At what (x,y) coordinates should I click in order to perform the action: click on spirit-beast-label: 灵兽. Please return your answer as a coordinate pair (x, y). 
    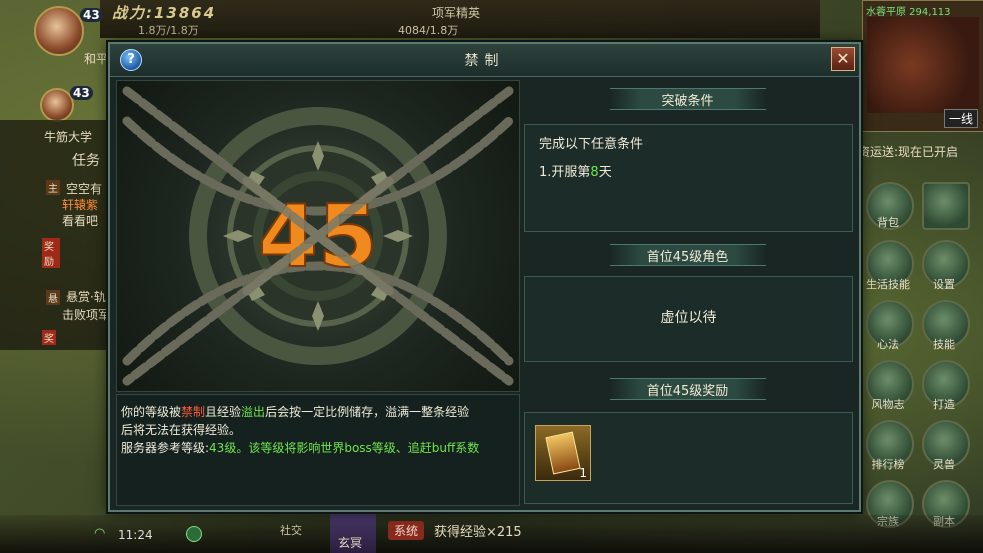
    Looking at the image, I should click on (944, 464).